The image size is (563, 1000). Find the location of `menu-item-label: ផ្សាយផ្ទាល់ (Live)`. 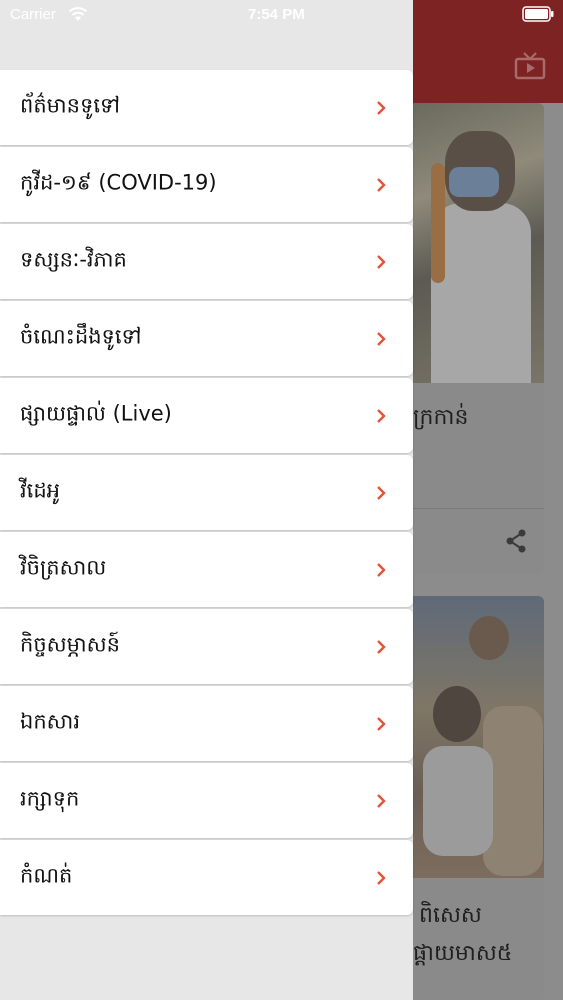

menu-item-label: ផ្សាយផ្ទាល់ (Live) is located at coordinates (96, 413).